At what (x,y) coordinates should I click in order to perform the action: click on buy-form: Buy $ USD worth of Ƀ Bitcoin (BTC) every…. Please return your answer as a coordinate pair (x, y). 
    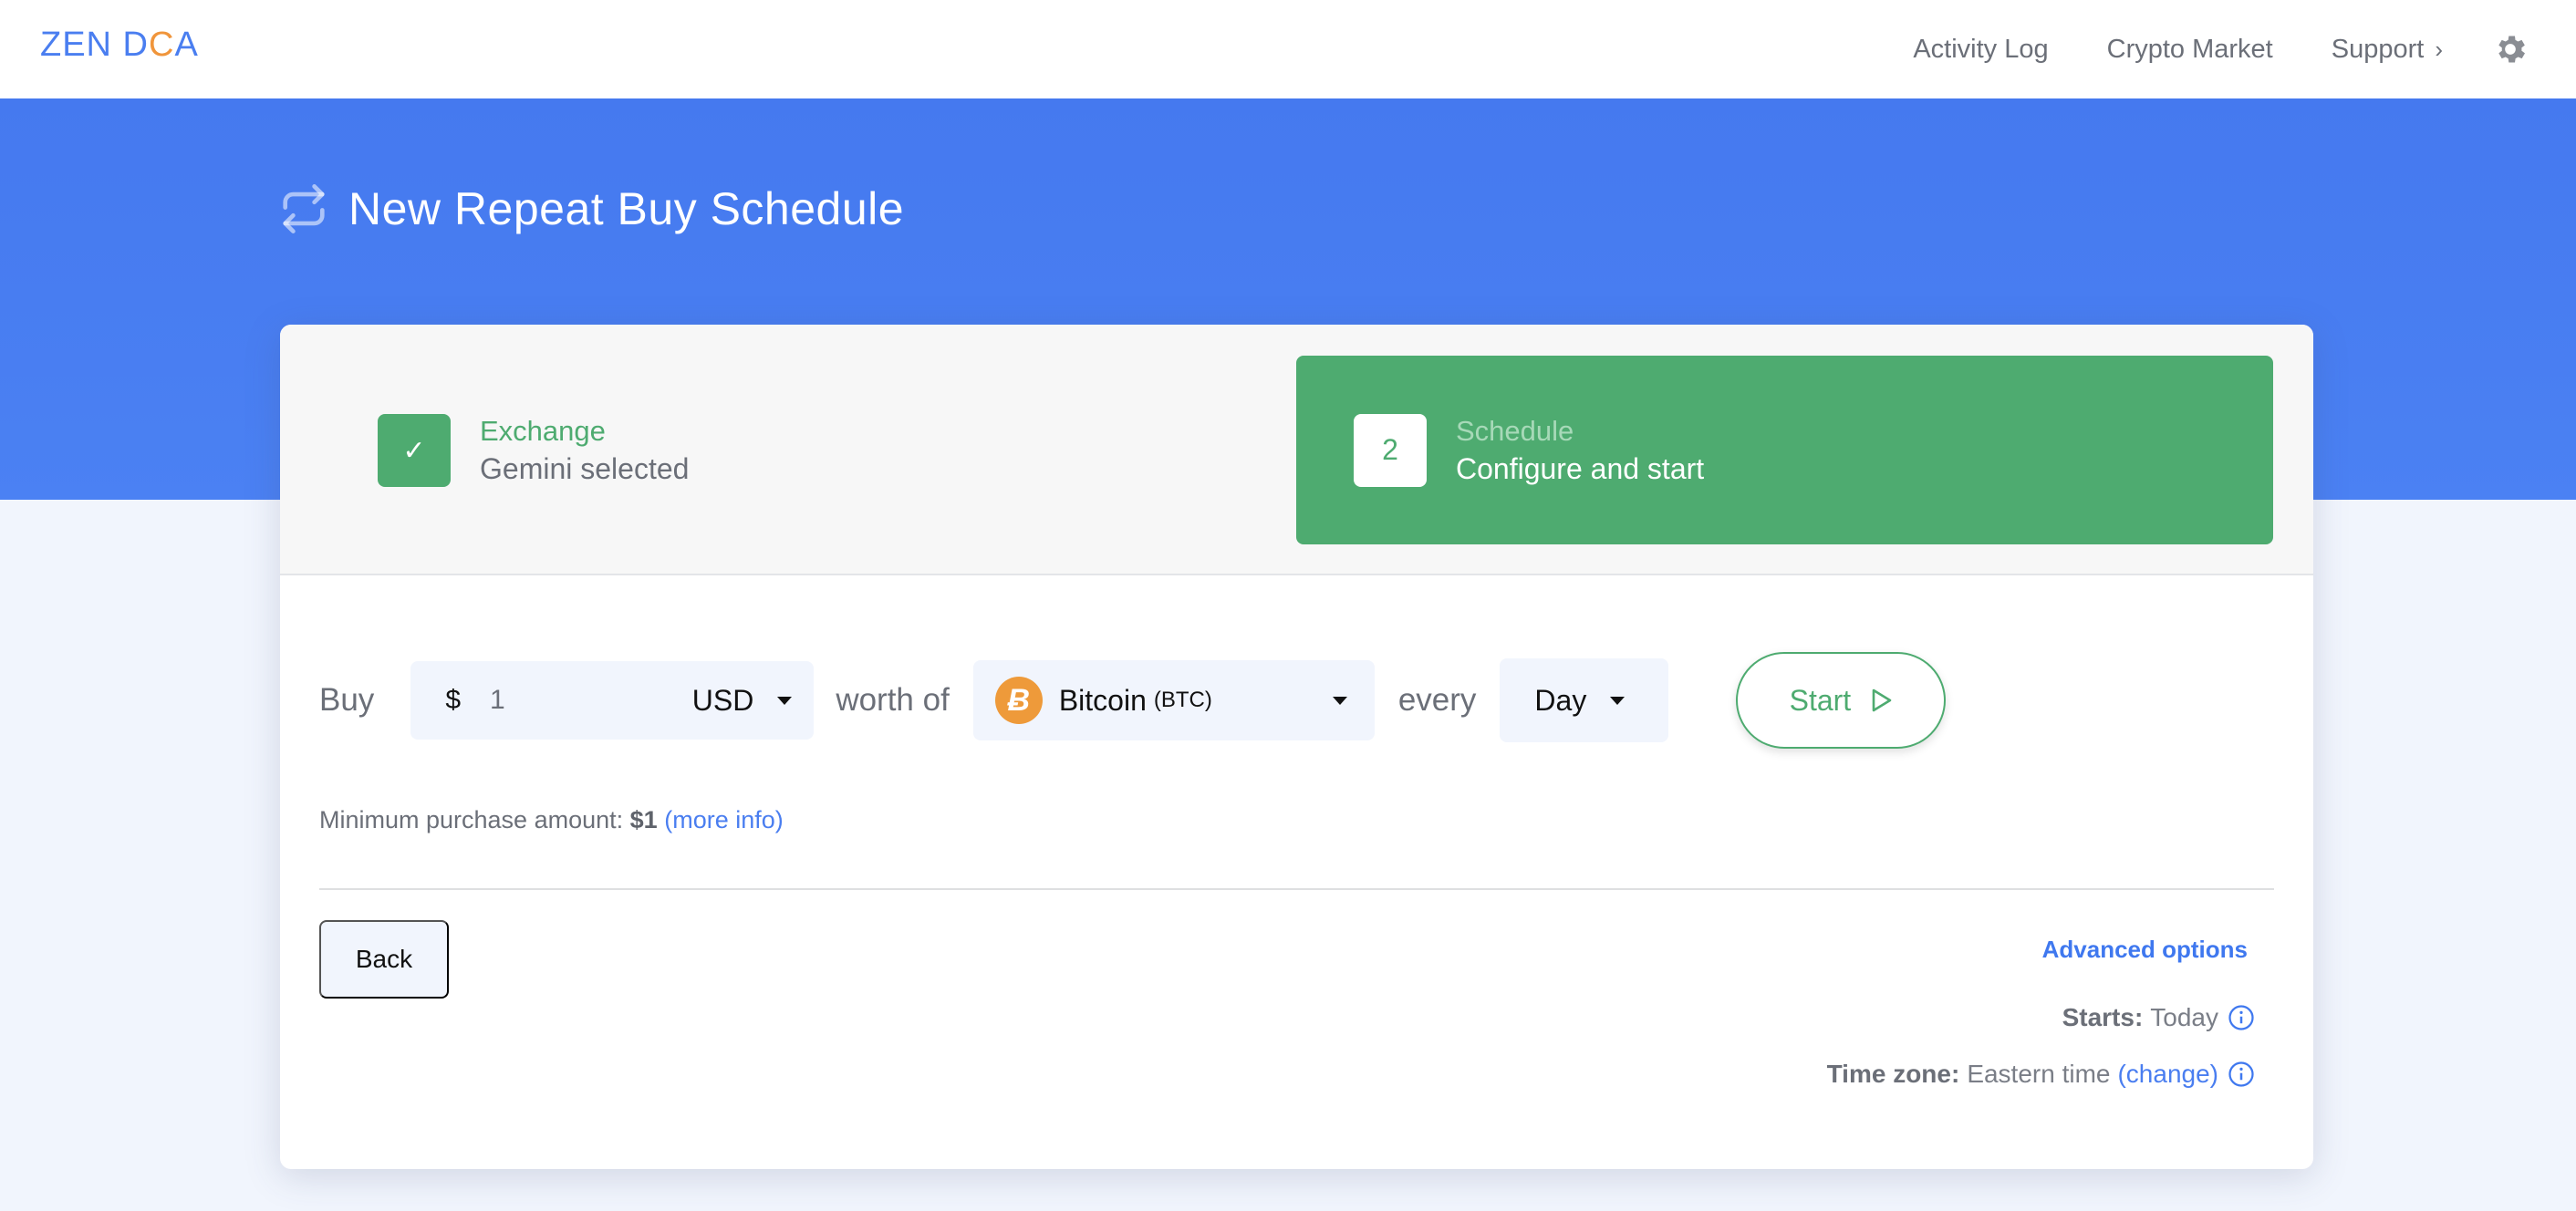
    Looking at the image, I should click on (1133, 700).